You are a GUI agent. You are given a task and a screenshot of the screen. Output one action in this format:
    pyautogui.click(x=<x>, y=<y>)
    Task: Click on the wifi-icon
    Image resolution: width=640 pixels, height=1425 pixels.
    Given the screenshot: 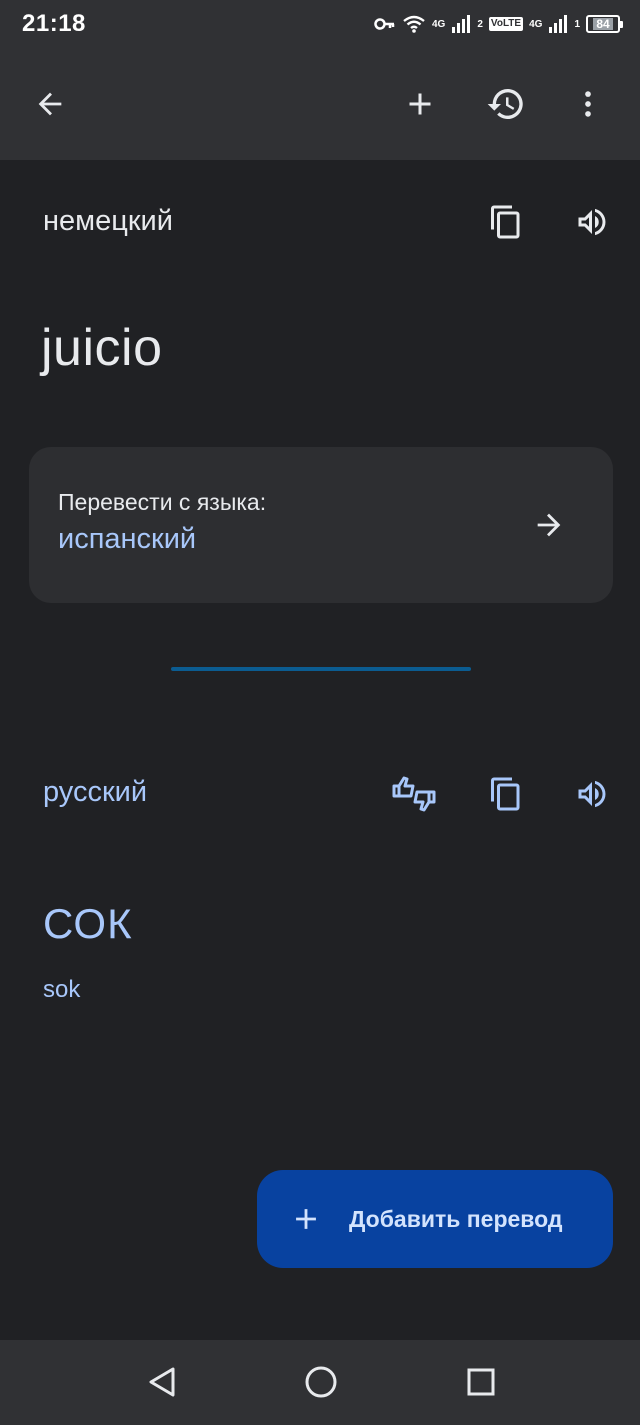 What is the action you would take?
    pyautogui.click(x=414, y=24)
    